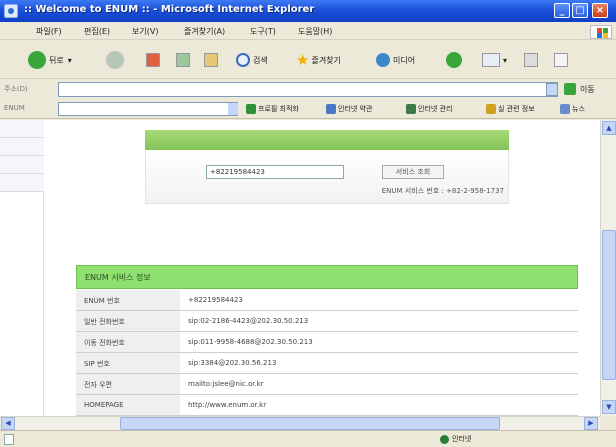 This screenshot has height=447, width=616. Describe the element at coordinates (11, 11) in the screenshot. I see `ie-app-icon` at that location.